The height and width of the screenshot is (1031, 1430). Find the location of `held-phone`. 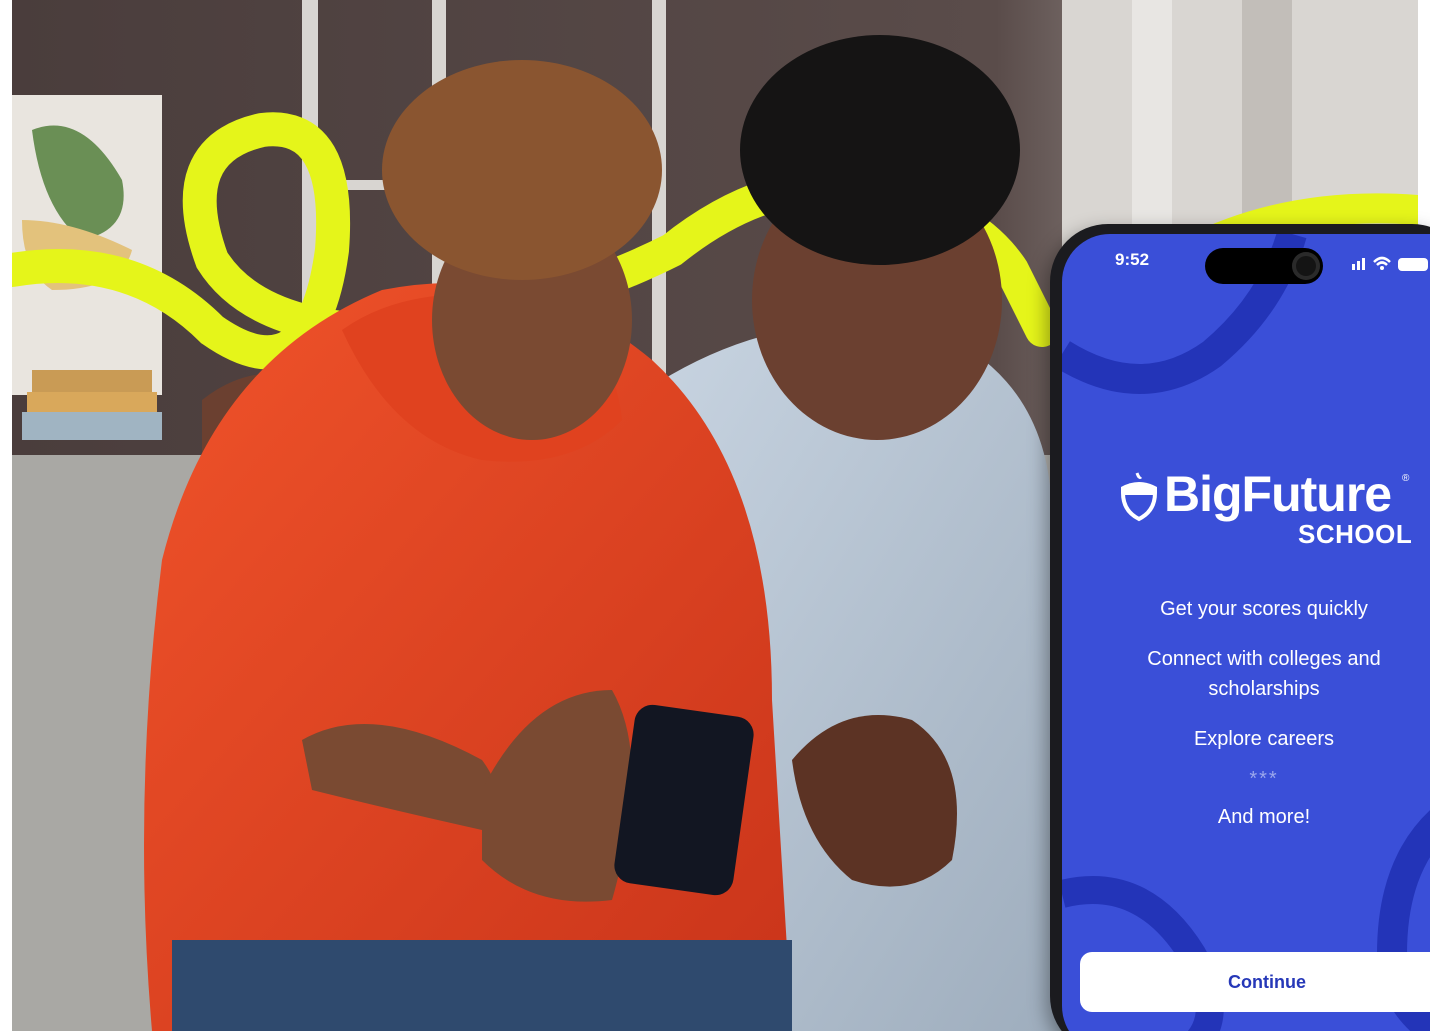

held-phone is located at coordinates (684, 800).